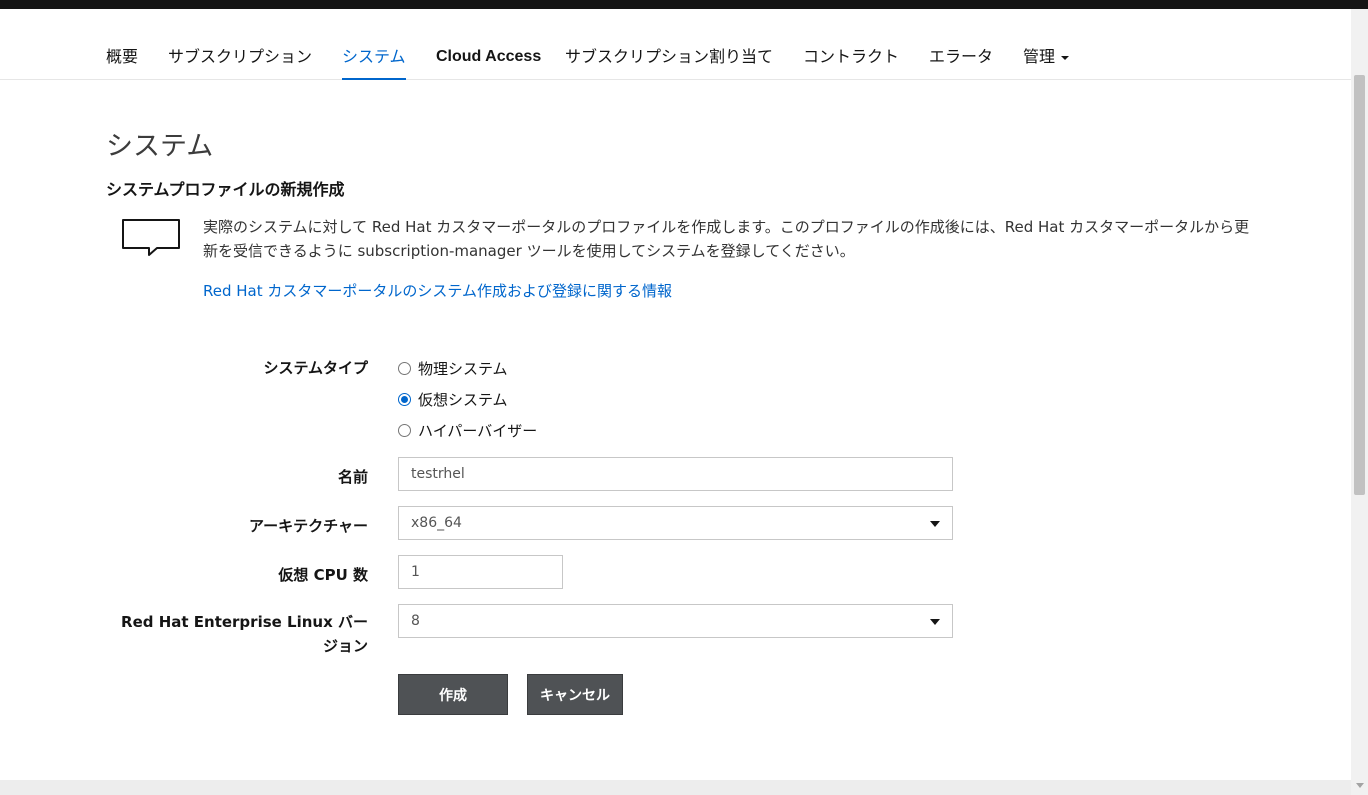  Describe the element at coordinates (675, 523) in the screenshot. I see `architecture-select: x86_64` at that location.